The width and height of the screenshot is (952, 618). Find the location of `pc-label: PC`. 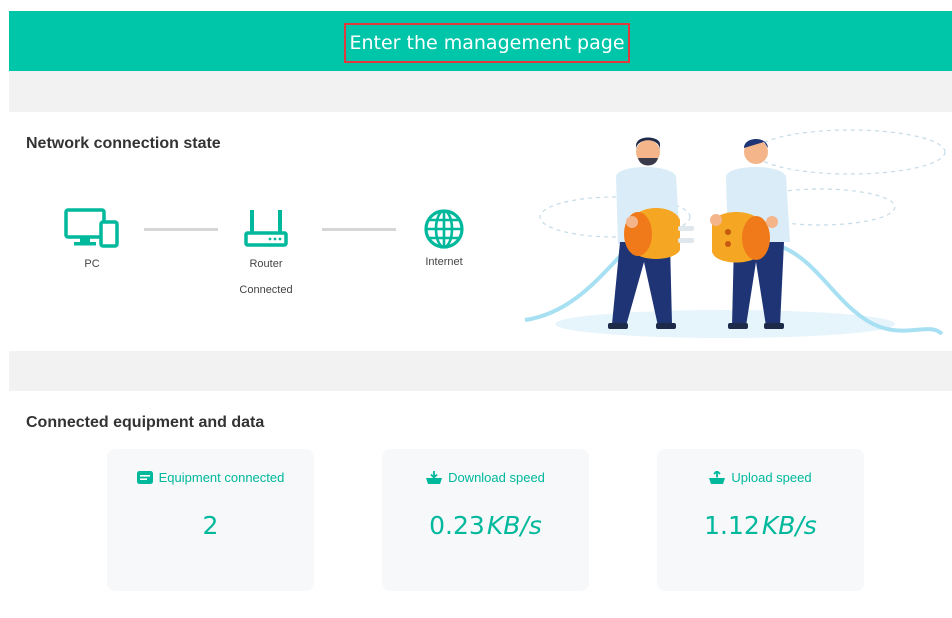

pc-label: PC is located at coordinates (92, 264).